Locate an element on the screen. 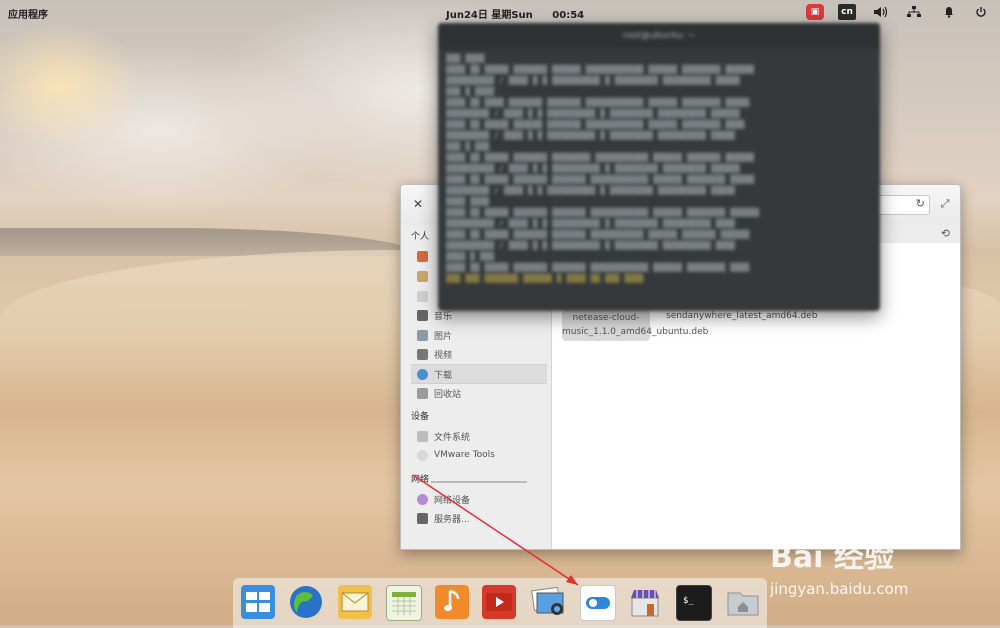 This screenshot has width=1000, height=628. baidu-watermark: Bai 经验 jingyan.baidu.com is located at coordinates (880, 565).